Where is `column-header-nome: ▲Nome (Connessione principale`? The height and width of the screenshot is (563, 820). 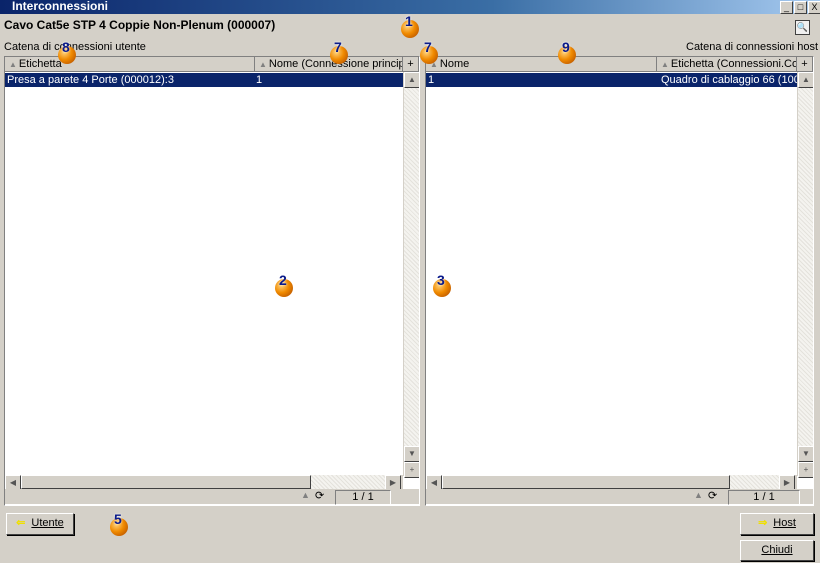 column-header-nome: ▲Nome (Connessione principale is located at coordinates (329, 64).